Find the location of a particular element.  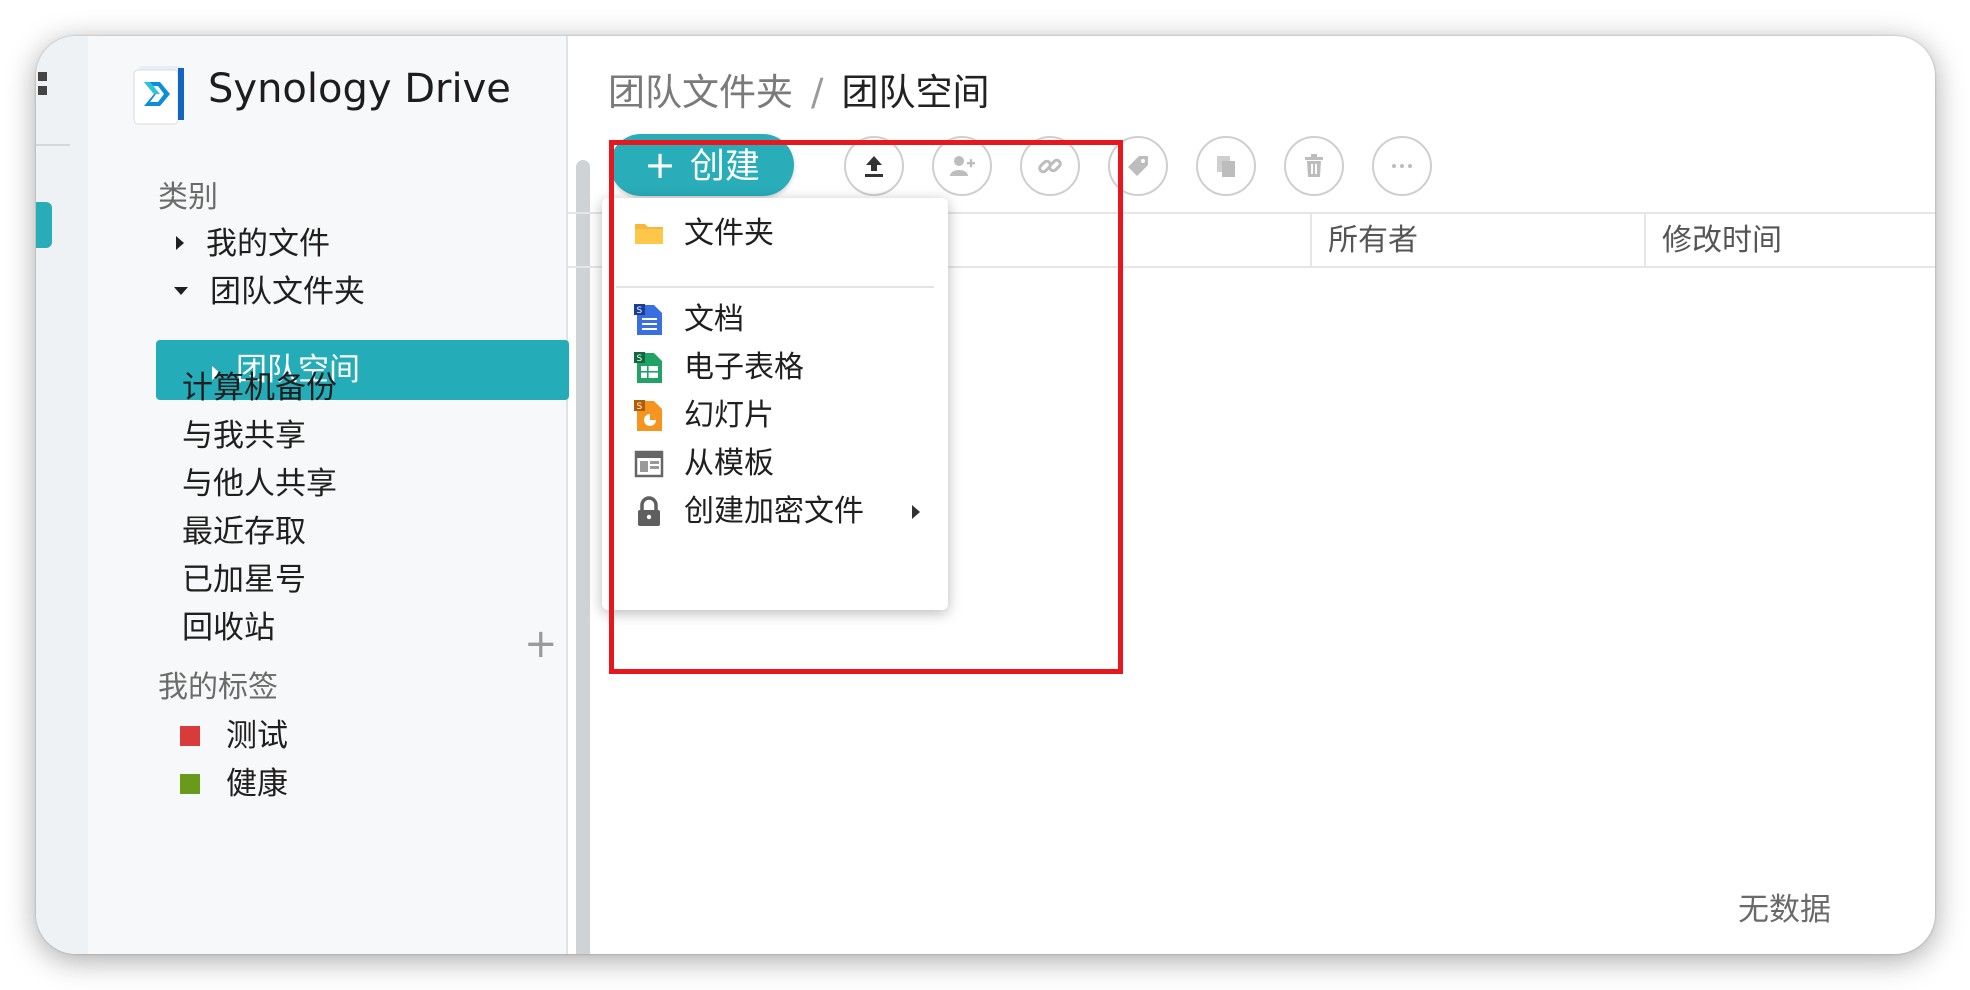

rail-active-tab is located at coordinates (44, 225).